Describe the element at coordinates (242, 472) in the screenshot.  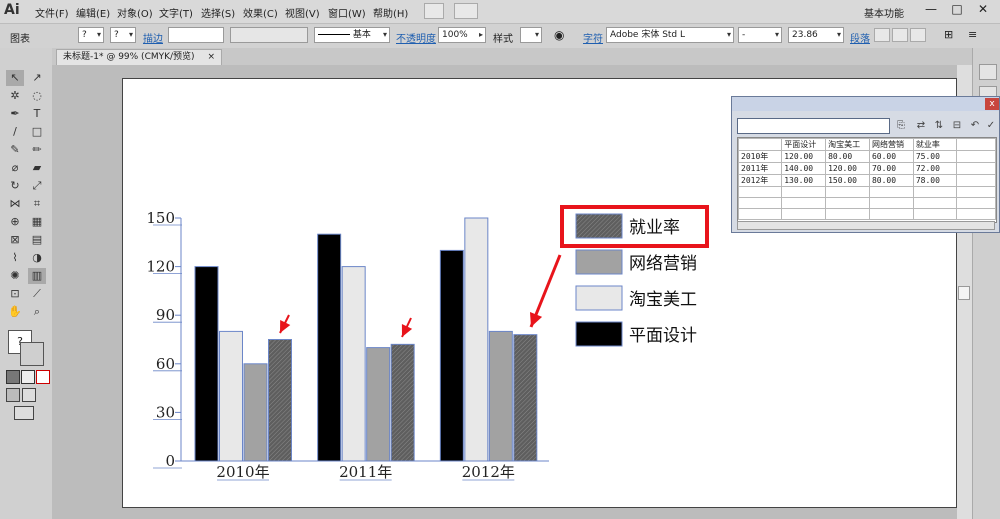
I see `x-tick-label: 2010年` at that location.